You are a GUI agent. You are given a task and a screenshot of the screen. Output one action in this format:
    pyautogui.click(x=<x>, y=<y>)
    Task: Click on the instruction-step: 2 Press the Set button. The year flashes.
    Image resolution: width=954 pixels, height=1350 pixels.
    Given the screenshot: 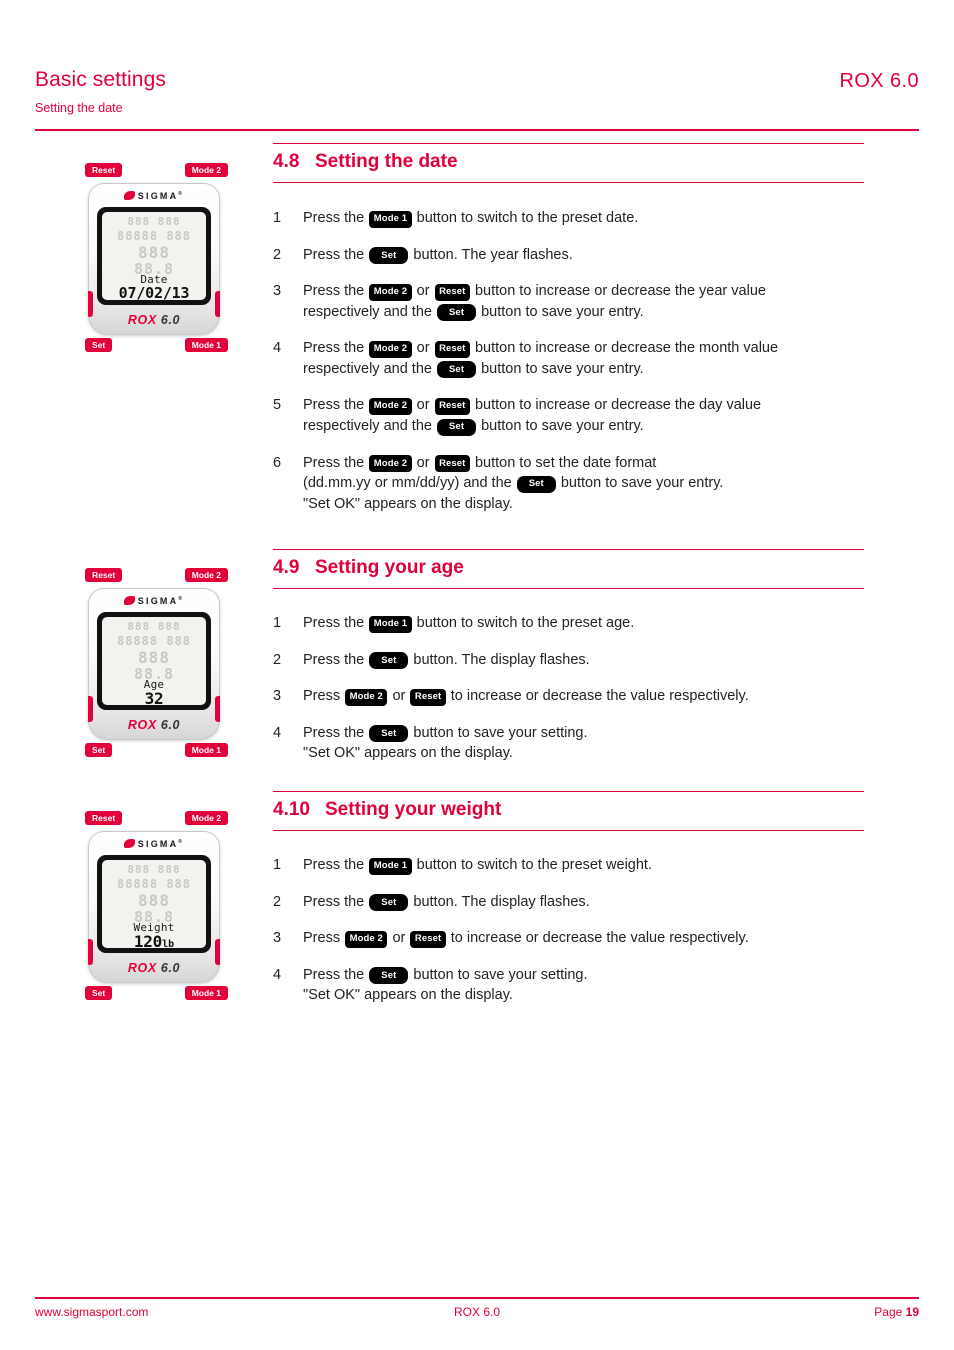 What is the action you would take?
    pyautogui.click(x=573, y=255)
    